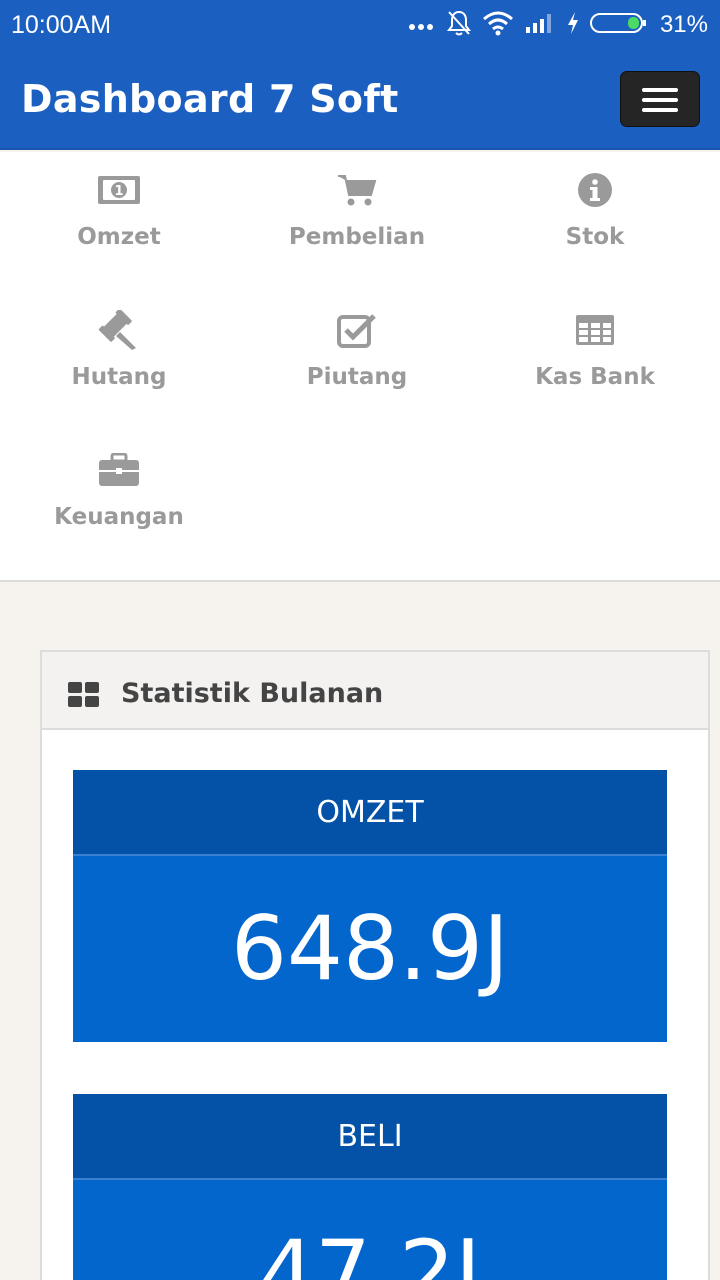  What do you see at coordinates (459, 25) in the screenshot?
I see `bell-off-icon` at bounding box center [459, 25].